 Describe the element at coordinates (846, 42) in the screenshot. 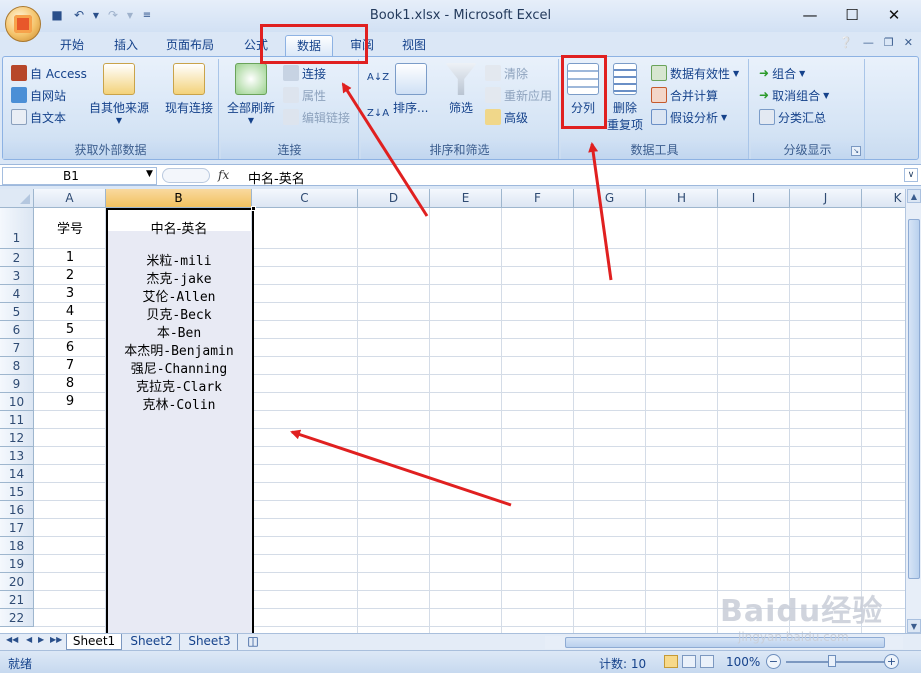

I see `help-icon: ❔` at that location.